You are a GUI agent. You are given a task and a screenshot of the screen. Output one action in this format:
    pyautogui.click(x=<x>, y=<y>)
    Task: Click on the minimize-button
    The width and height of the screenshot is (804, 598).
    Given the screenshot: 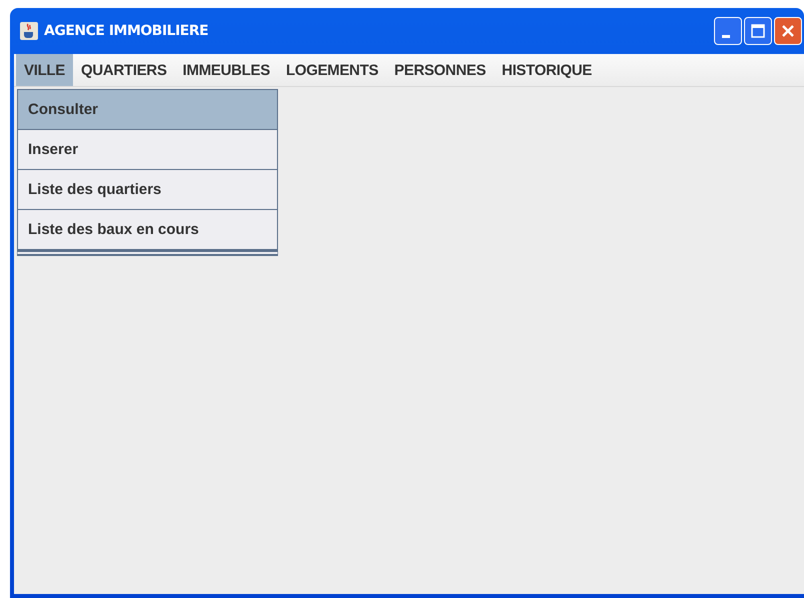 What is the action you would take?
    pyautogui.click(x=728, y=31)
    